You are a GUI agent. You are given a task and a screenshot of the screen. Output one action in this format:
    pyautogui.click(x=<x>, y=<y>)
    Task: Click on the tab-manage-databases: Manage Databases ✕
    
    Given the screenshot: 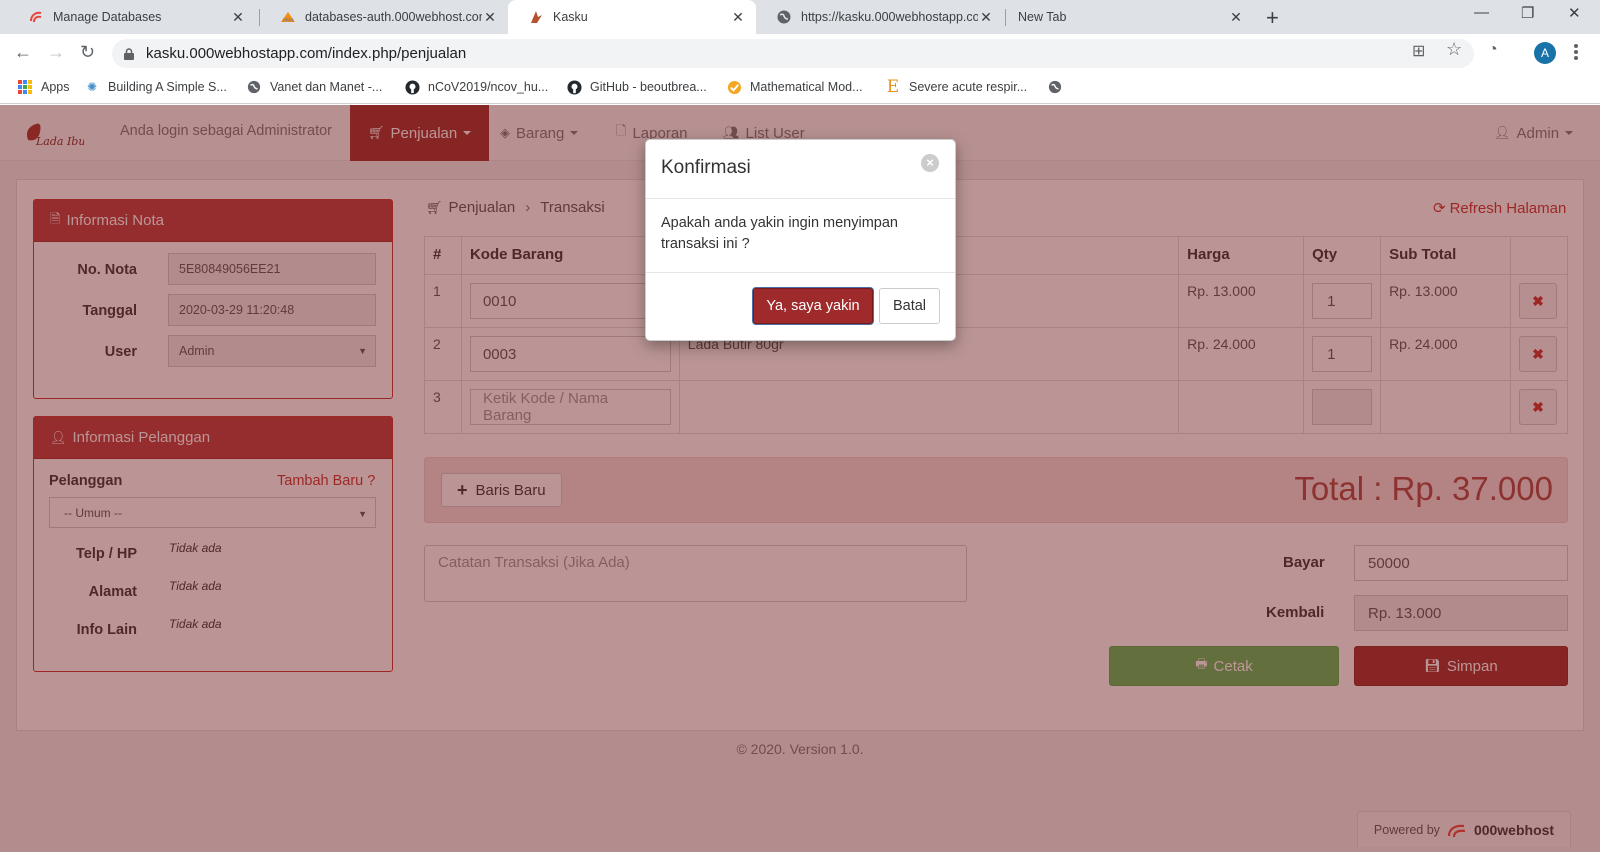 What is the action you would take?
    pyautogui.click(x=132, y=17)
    